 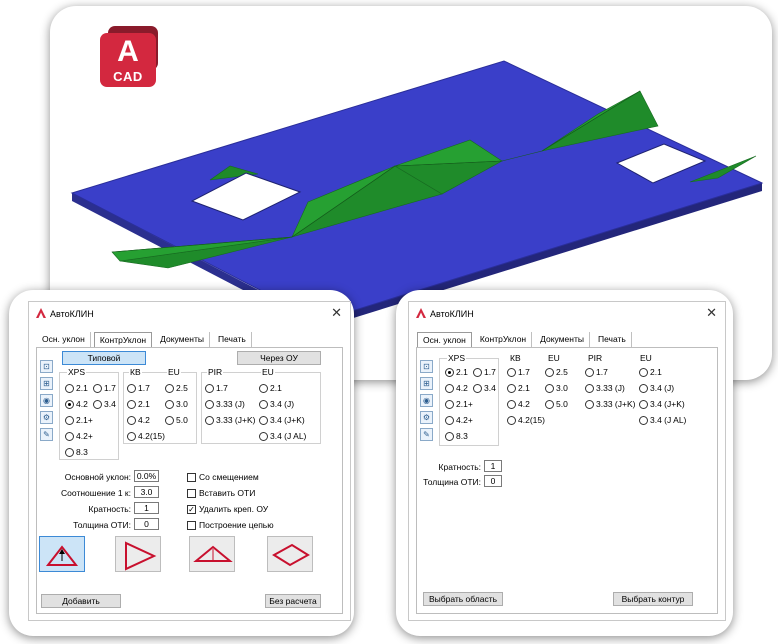 I want to click on slope-diamond-tool, so click(x=290, y=554).